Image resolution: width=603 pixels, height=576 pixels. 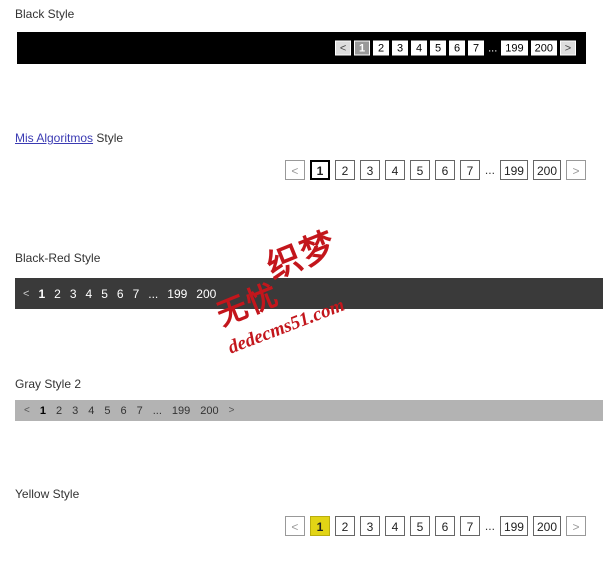 I want to click on pager-blackred-page-2: 2, so click(x=57, y=294).